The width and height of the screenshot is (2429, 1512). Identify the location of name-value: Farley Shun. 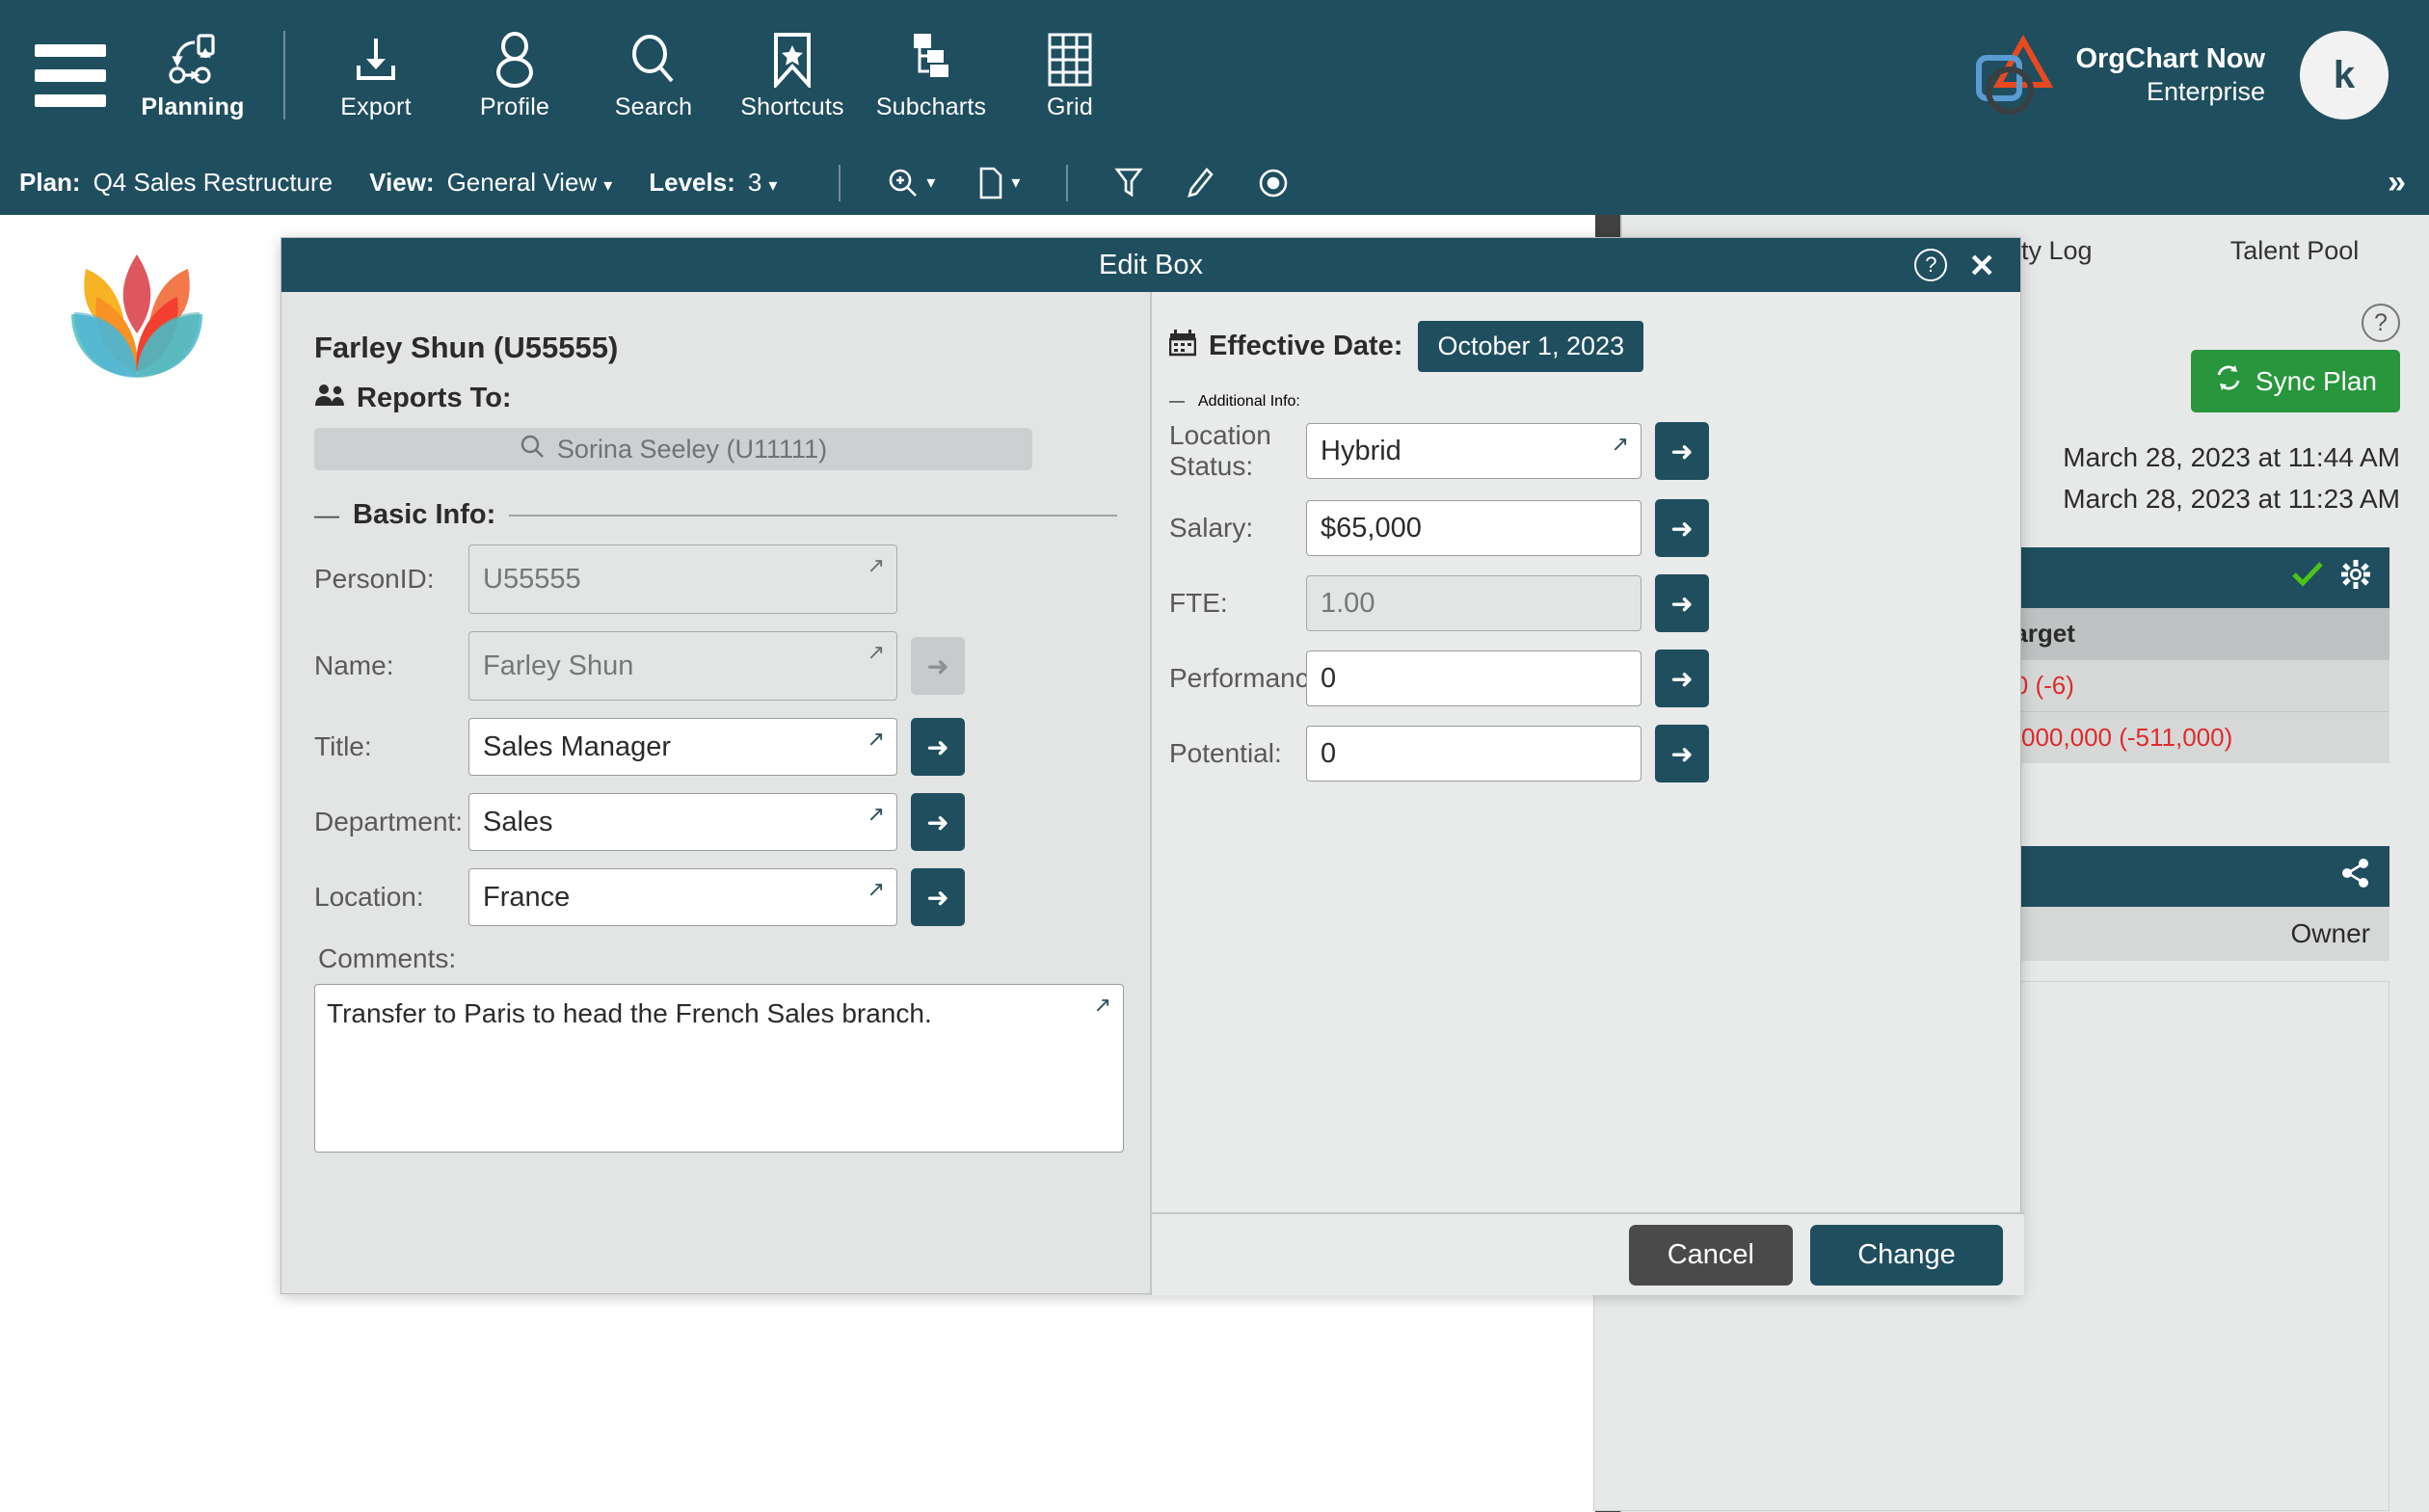
(558, 666).